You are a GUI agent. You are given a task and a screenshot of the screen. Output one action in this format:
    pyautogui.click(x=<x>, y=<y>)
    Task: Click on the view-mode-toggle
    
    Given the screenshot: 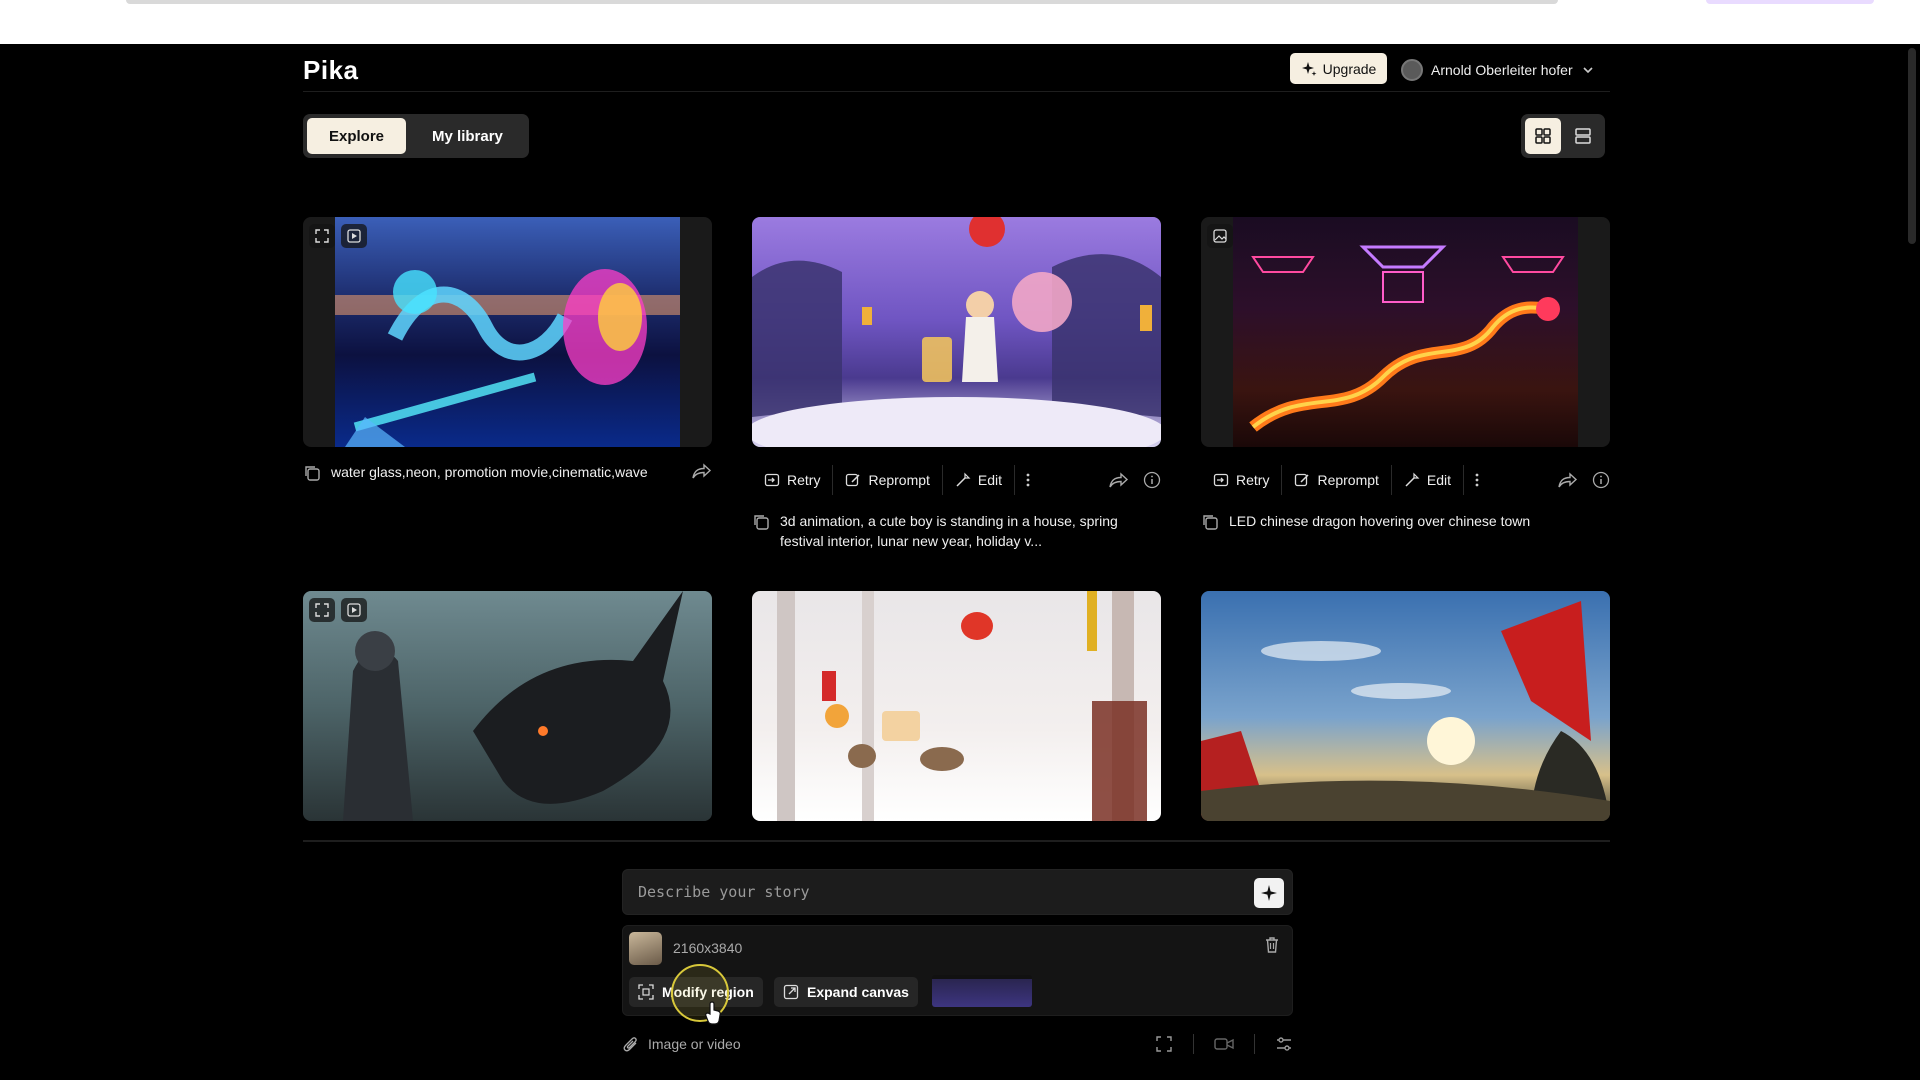 What is the action you would take?
    pyautogui.click(x=1563, y=136)
    